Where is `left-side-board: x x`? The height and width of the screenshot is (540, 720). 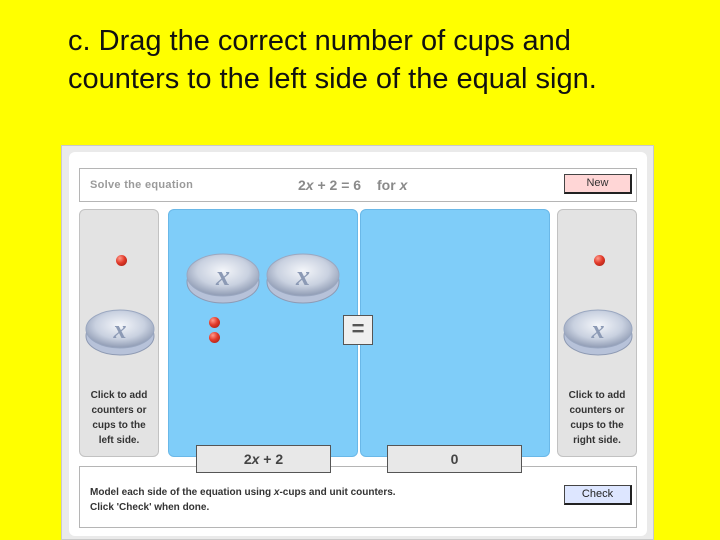 left-side-board: x x is located at coordinates (263, 333).